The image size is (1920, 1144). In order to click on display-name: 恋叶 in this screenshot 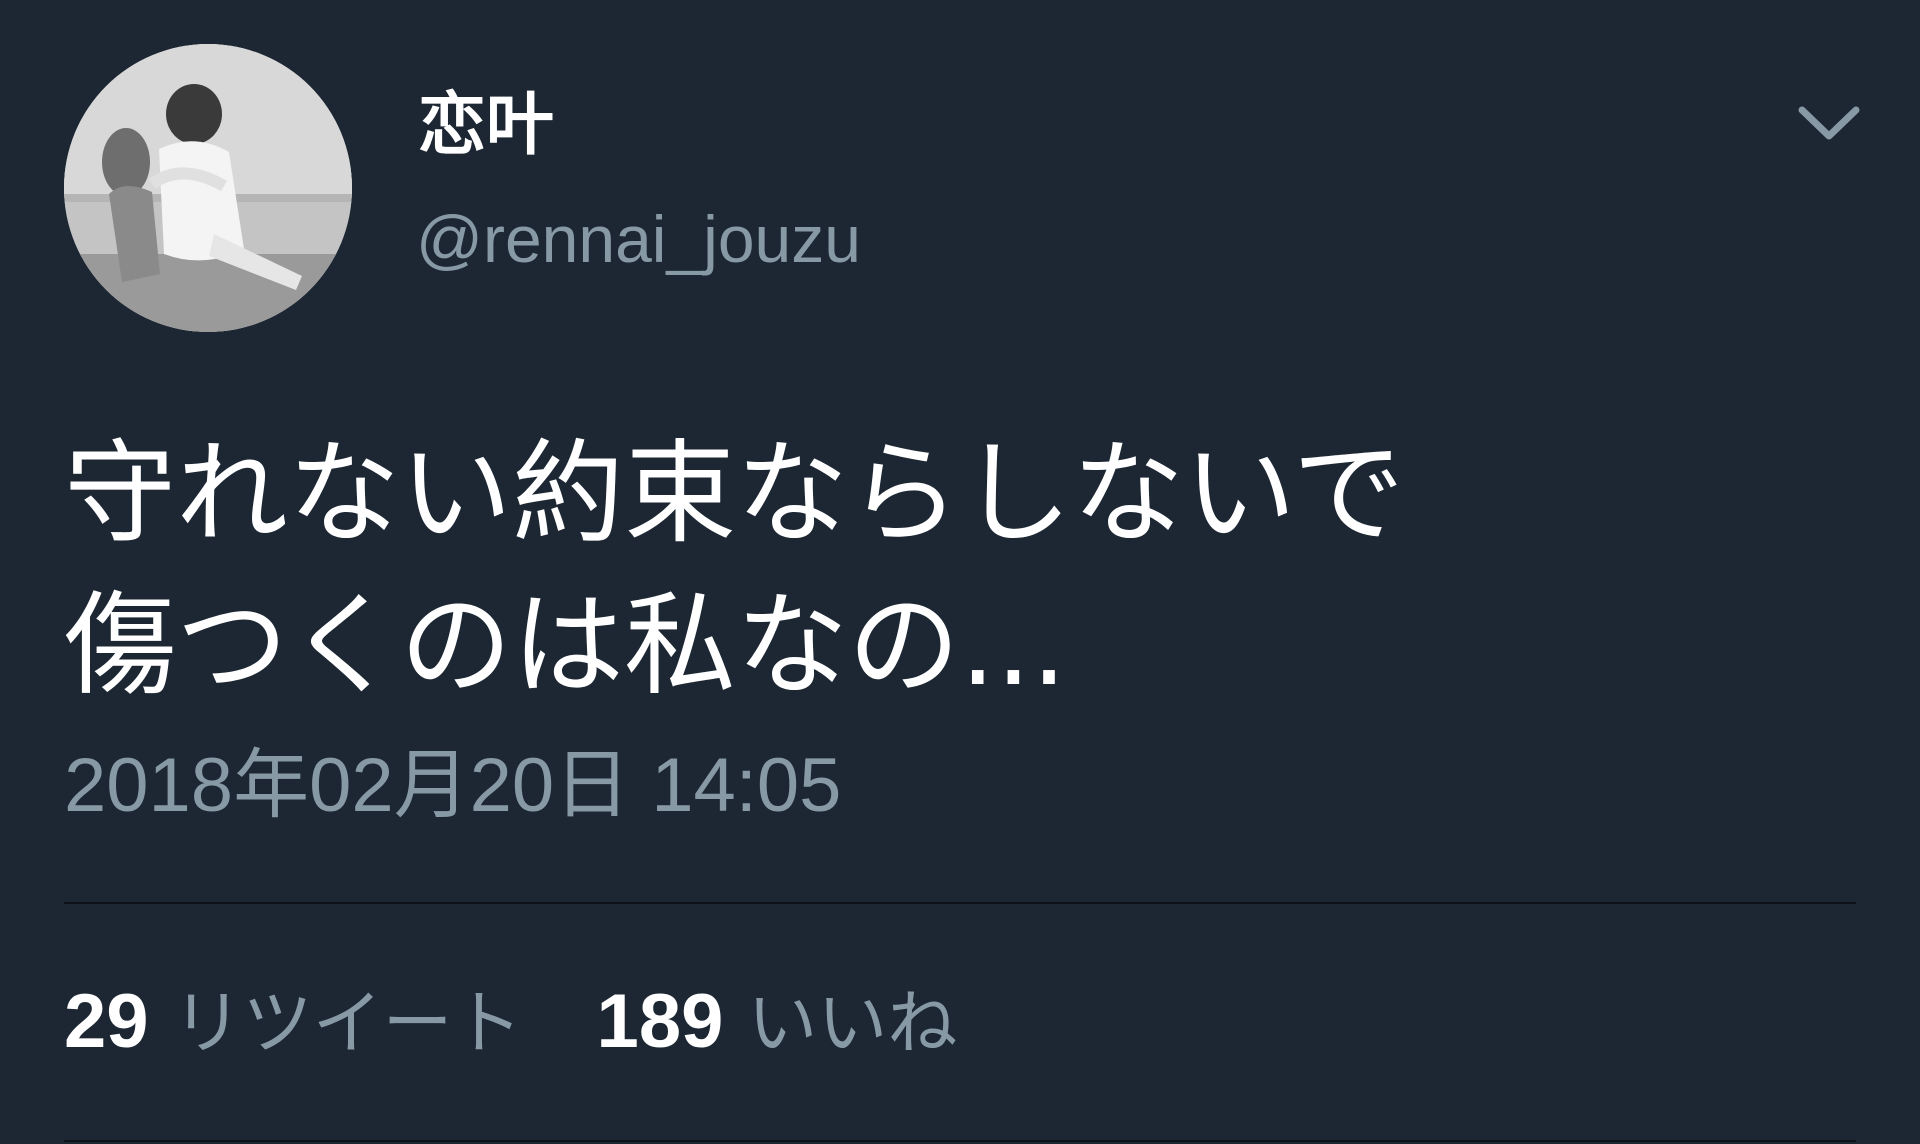, I will do `click(486, 126)`.